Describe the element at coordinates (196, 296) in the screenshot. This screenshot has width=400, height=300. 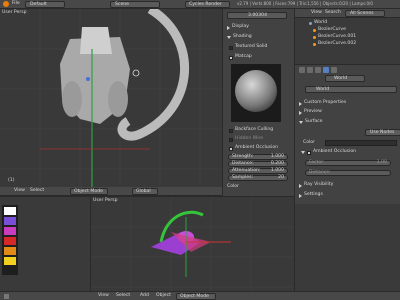
I see `bottom-mode-selector: Object Mode` at that location.